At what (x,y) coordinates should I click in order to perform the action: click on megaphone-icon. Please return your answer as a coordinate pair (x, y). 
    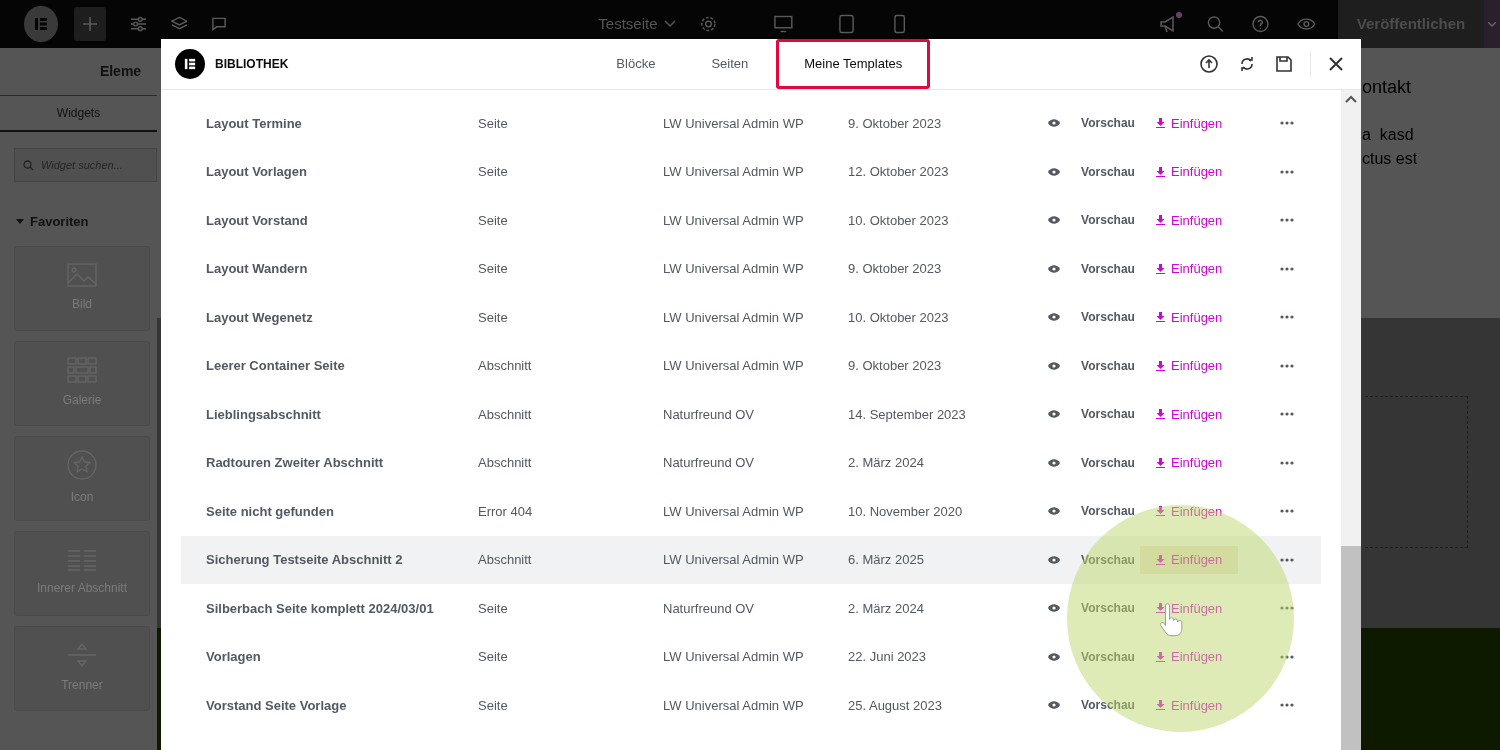
    Looking at the image, I should click on (1169, 24).